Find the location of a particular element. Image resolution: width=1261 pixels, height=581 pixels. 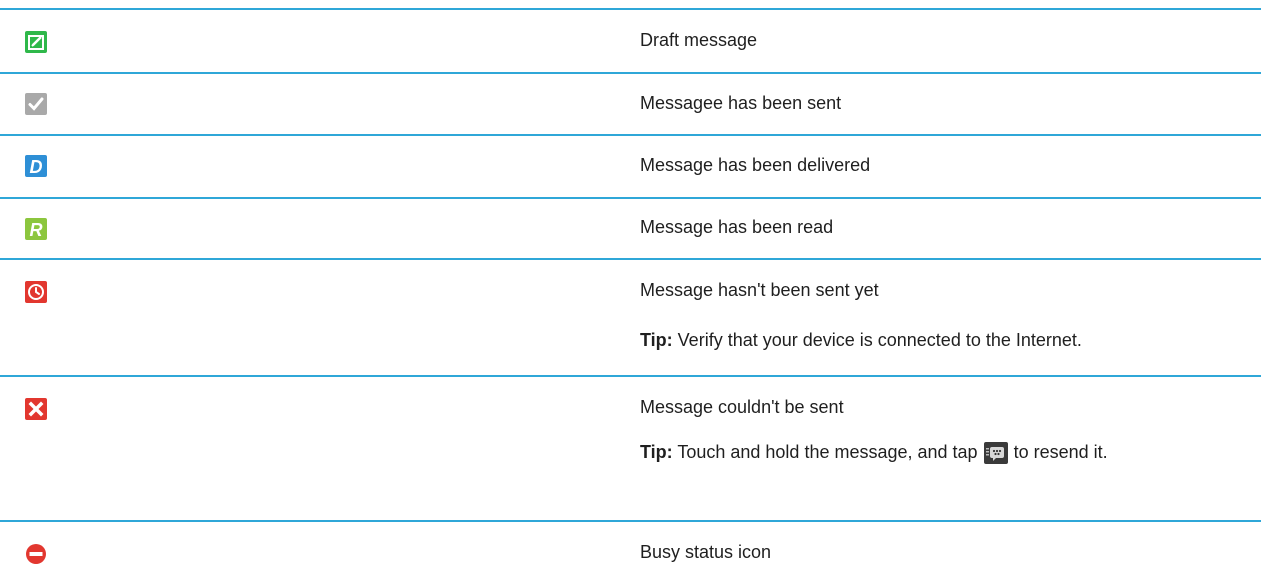

read-r-icon: R is located at coordinates (36, 229).